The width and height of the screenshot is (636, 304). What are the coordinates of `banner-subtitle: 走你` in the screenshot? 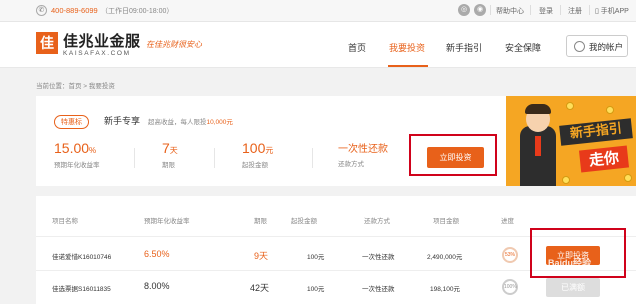 It's located at (604, 159).